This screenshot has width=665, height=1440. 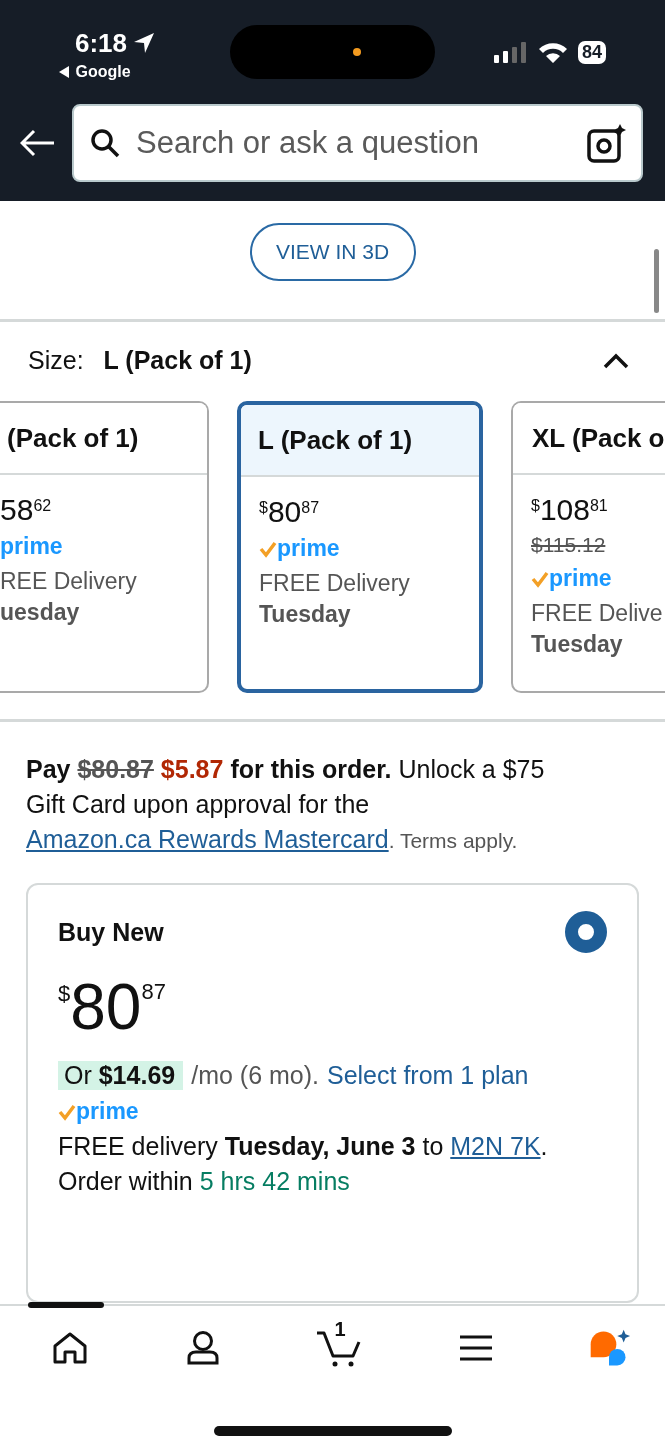 I want to click on delivery-text: REE Delivery, so click(x=69, y=581).